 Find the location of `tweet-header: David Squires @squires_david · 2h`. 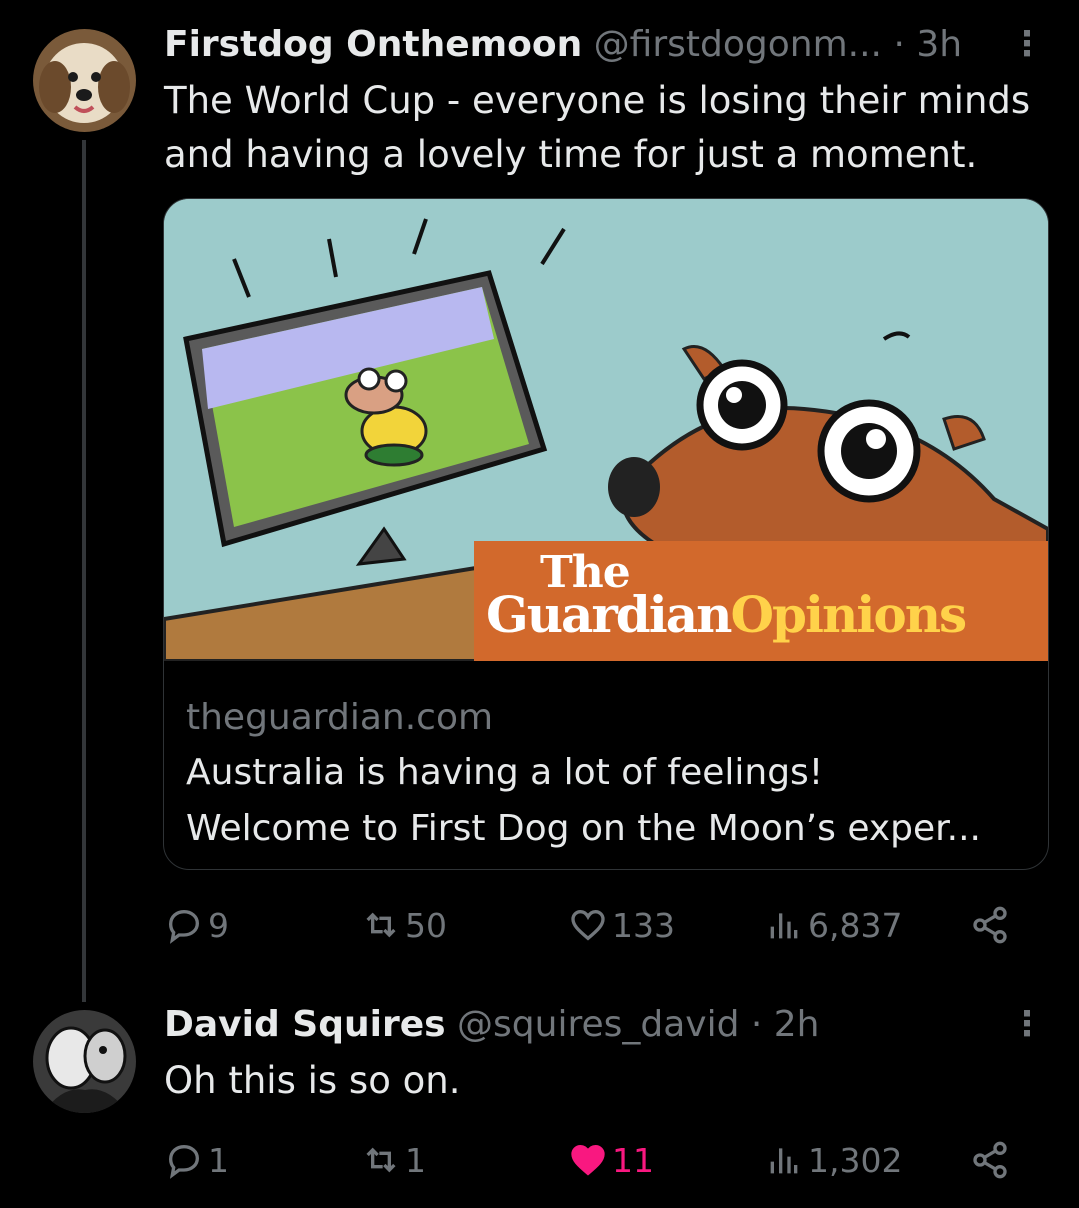

tweet-header: David Squires @squires_david · 2h is located at coordinates (492, 1024).